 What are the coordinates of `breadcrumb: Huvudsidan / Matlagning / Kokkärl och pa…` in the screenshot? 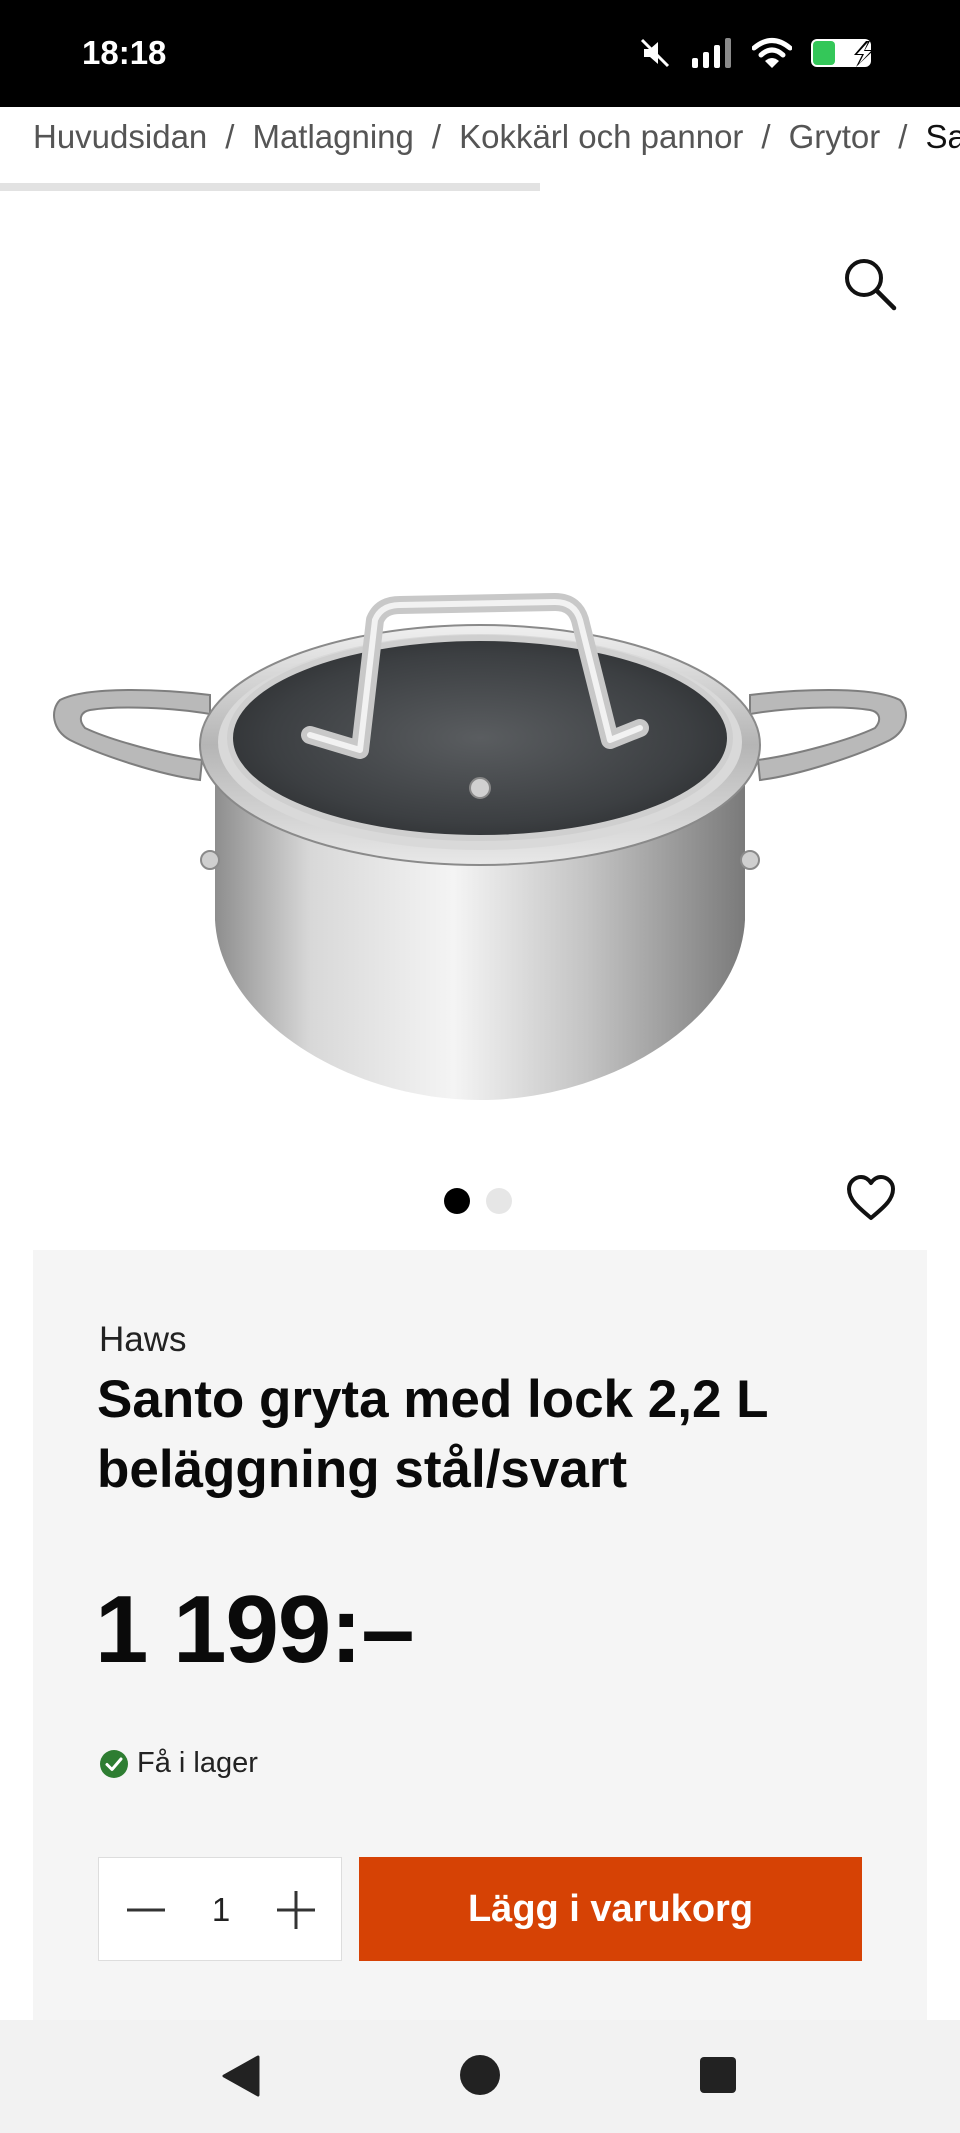 It's located at (496, 137).